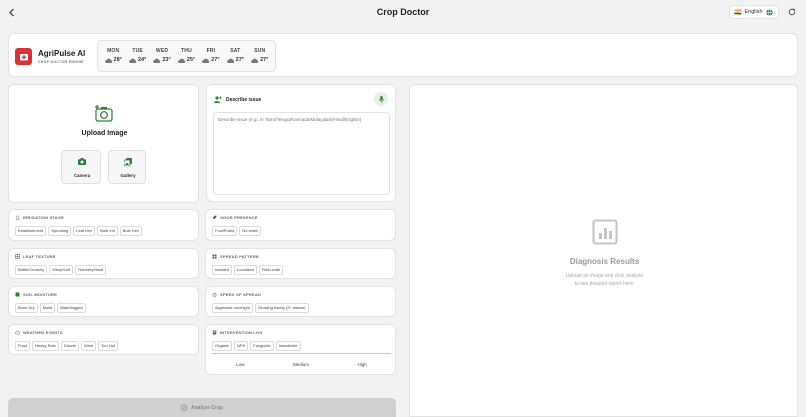 This screenshot has width=806, height=417. What do you see at coordinates (23, 56) in the screenshot?
I see `brand-logo-icon` at bounding box center [23, 56].